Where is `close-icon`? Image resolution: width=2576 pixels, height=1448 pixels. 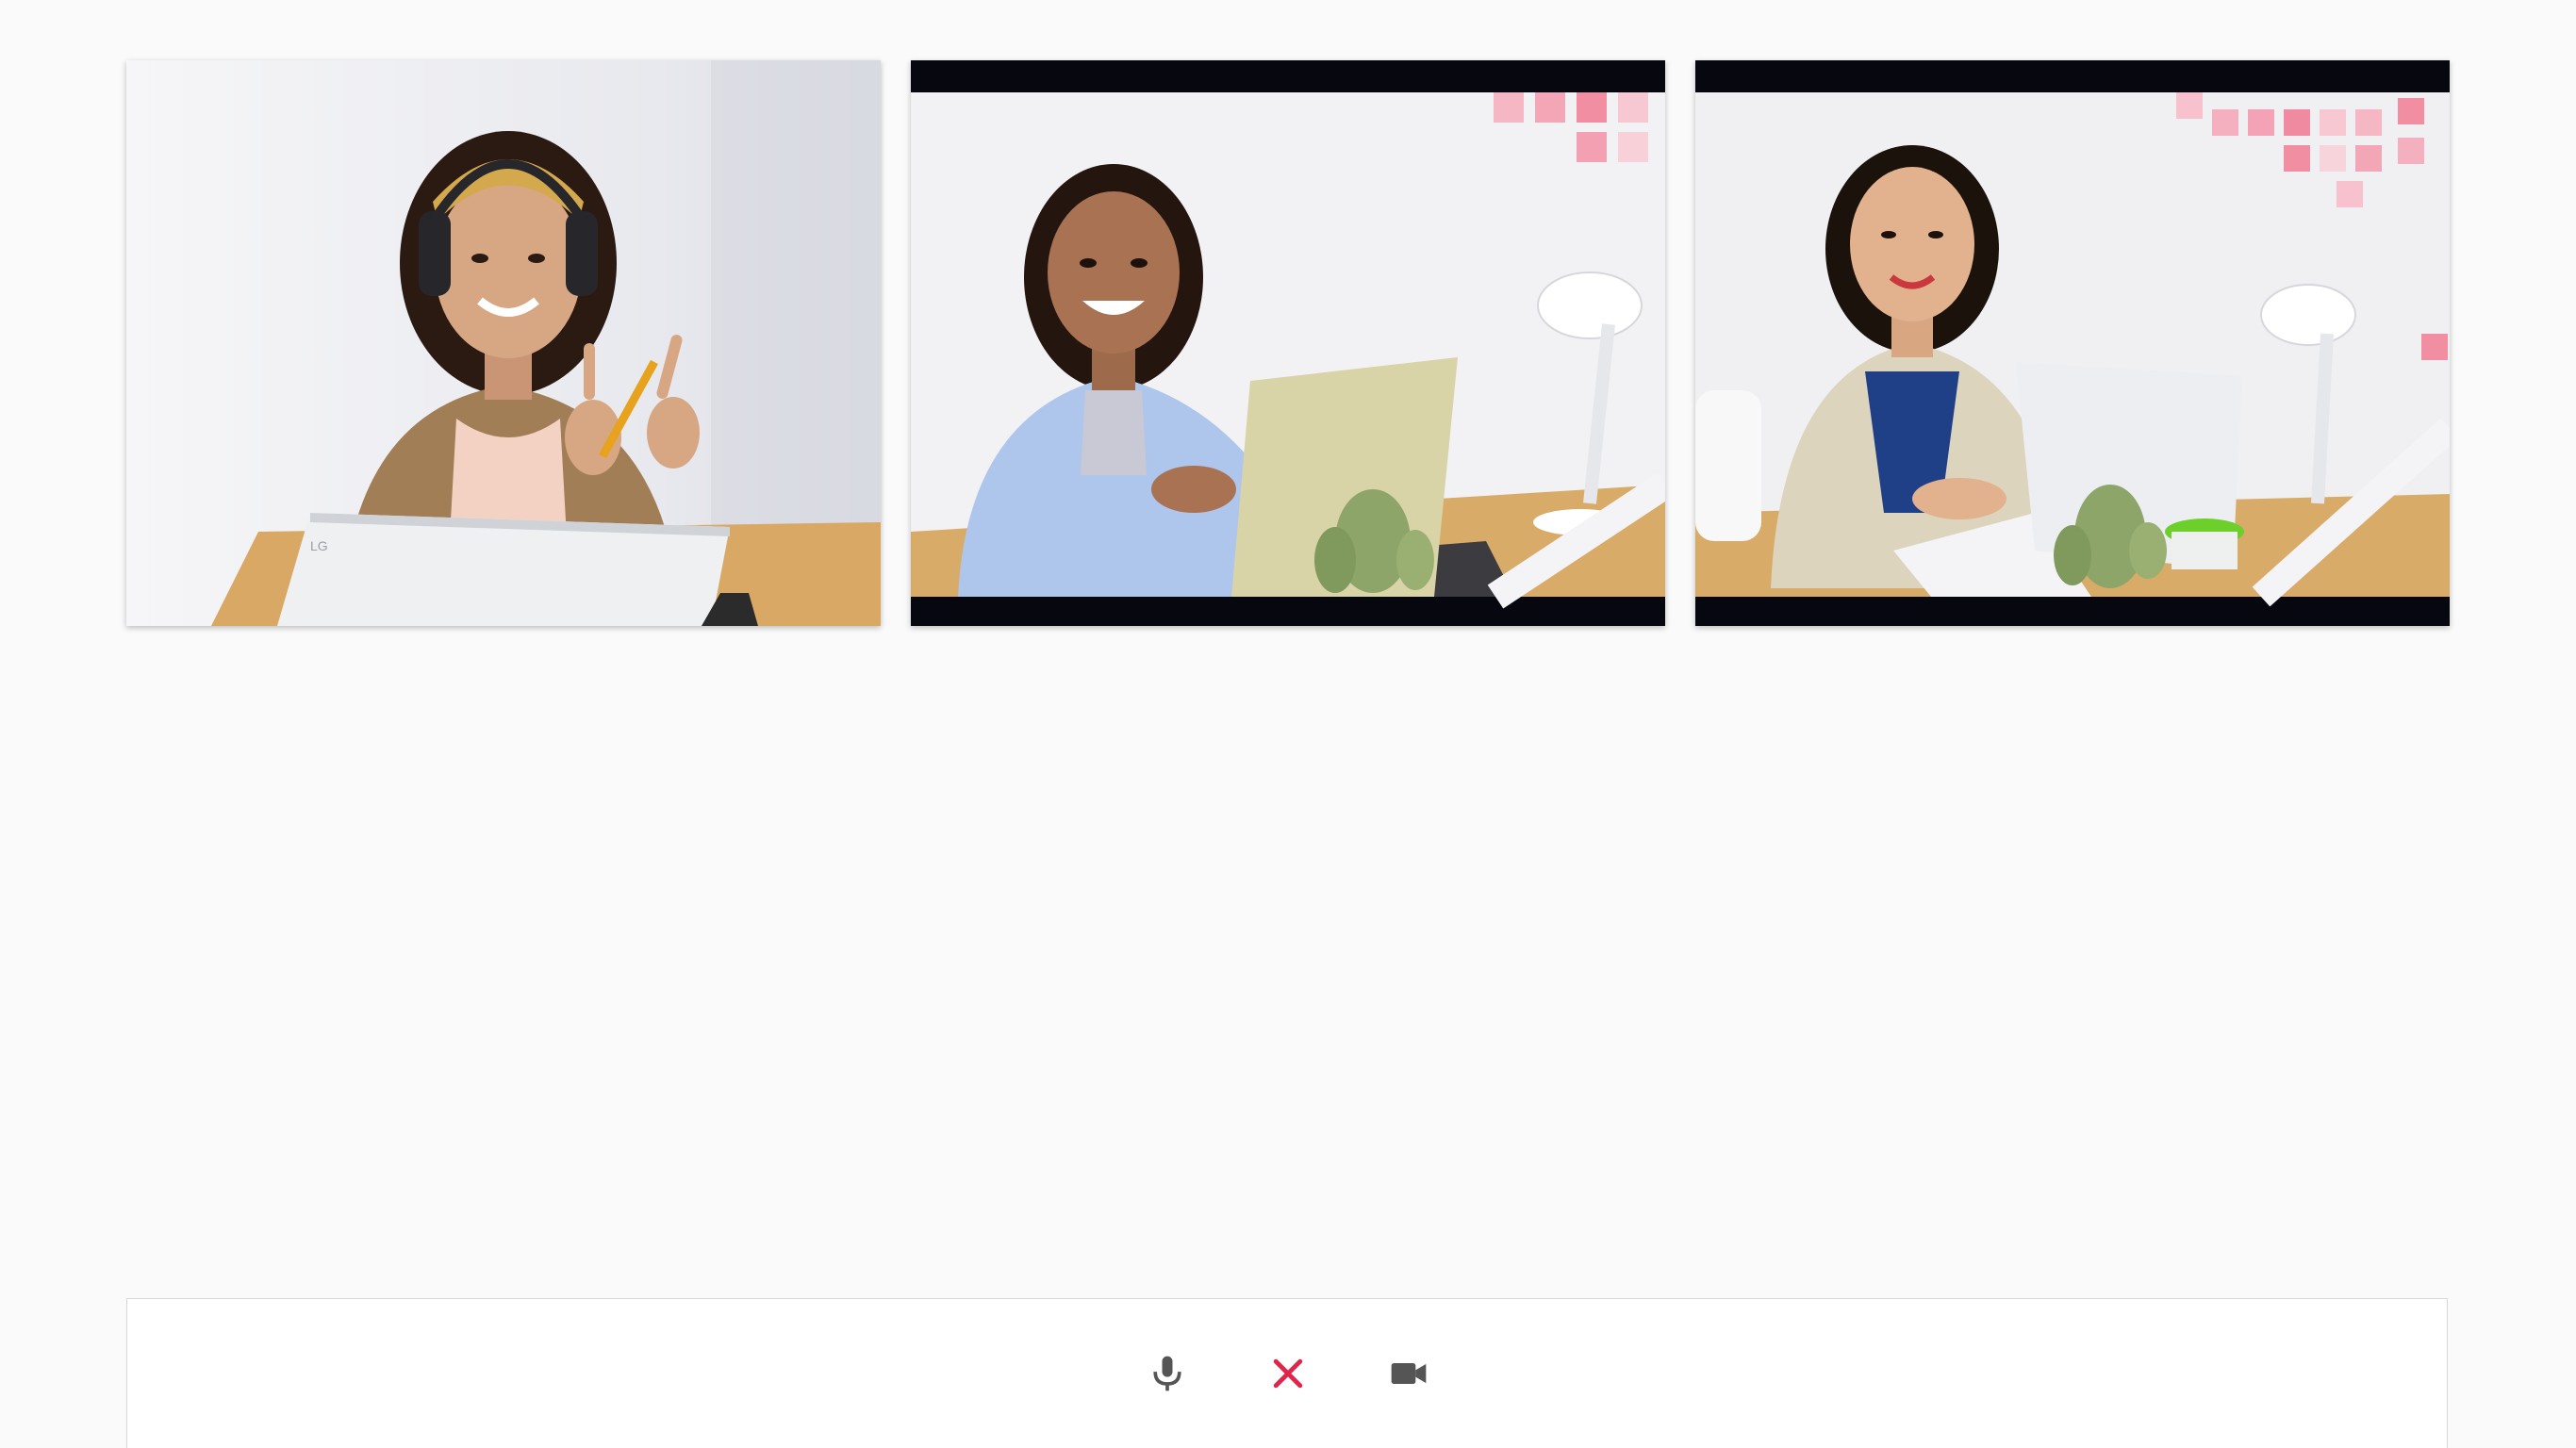
close-icon is located at coordinates (1288, 1373).